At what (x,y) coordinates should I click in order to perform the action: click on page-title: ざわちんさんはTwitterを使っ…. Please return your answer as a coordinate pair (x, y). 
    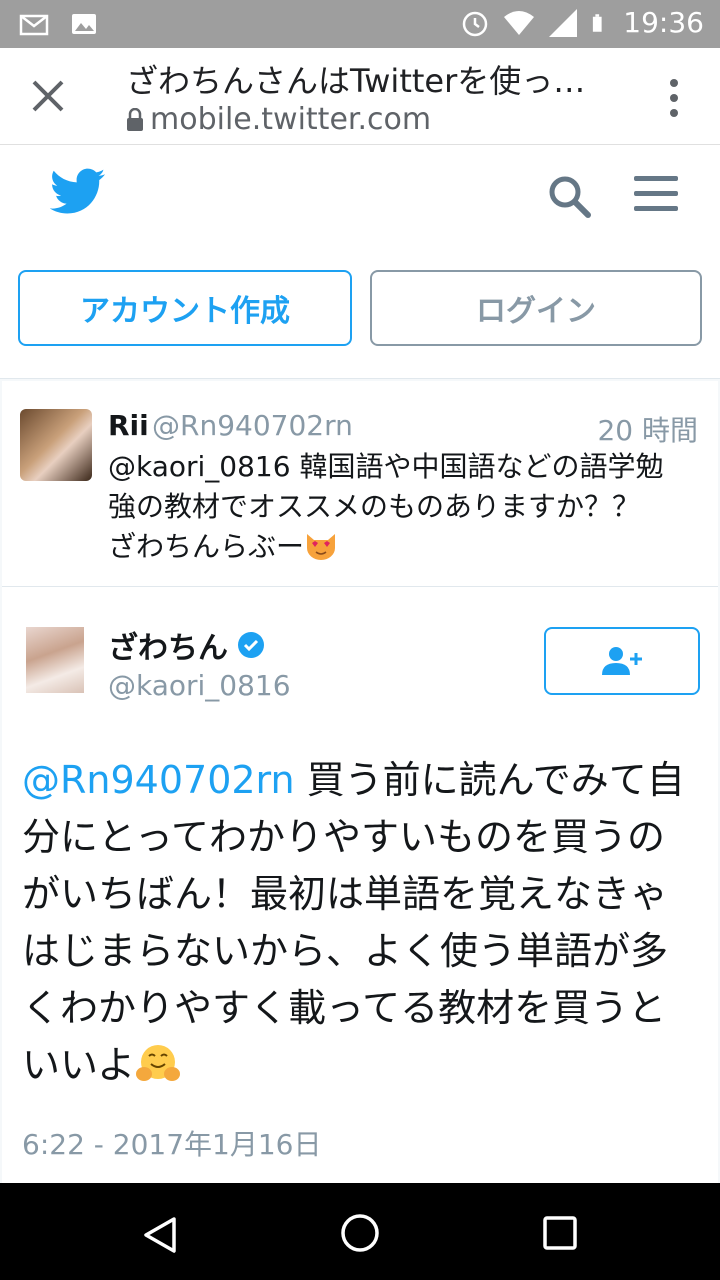
    Looking at the image, I should click on (356, 81).